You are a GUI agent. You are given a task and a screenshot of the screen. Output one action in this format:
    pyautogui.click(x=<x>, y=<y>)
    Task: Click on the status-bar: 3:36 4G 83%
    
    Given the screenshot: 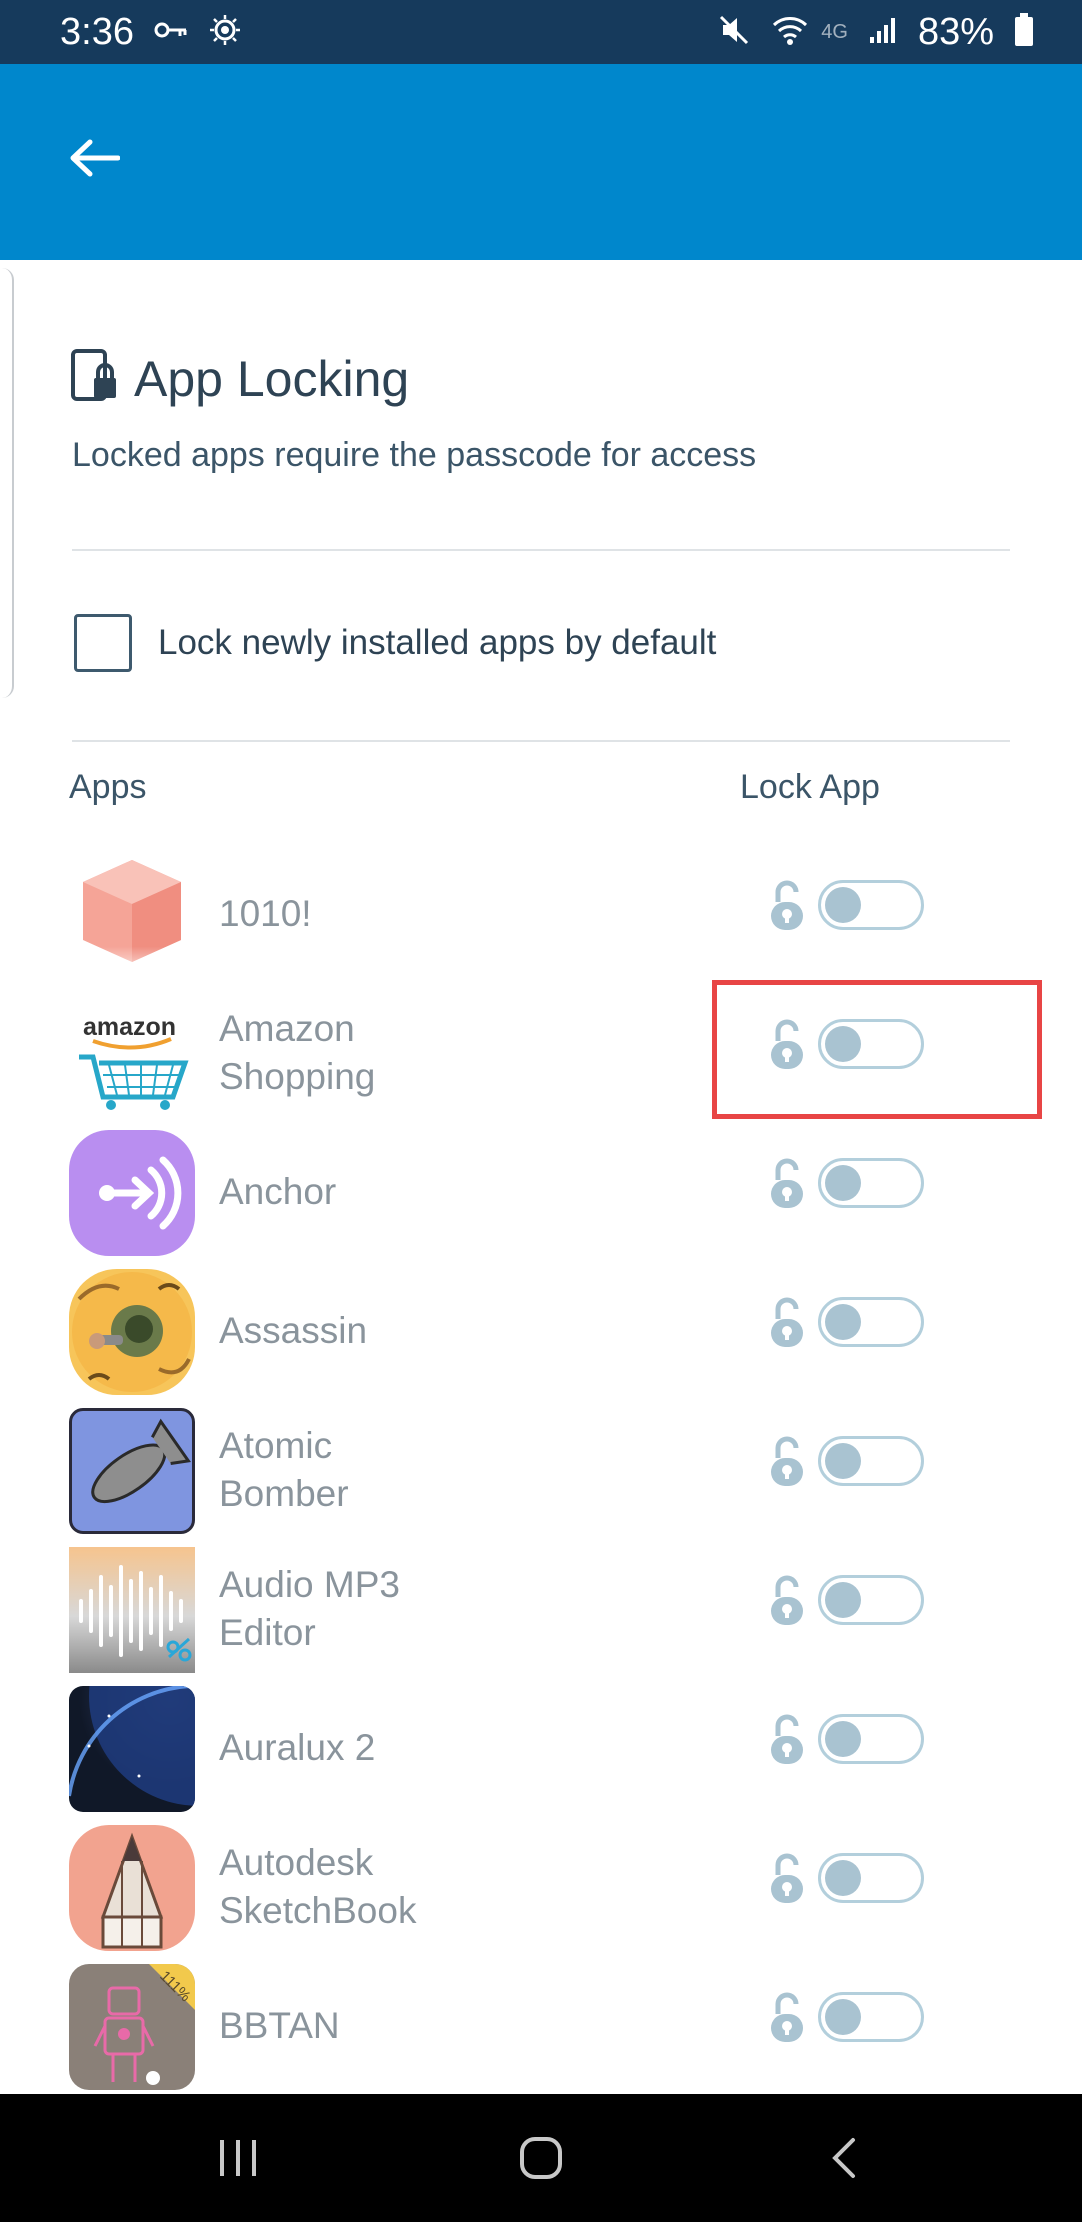 What is the action you would take?
    pyautogui.click(x=541, y=32)
    